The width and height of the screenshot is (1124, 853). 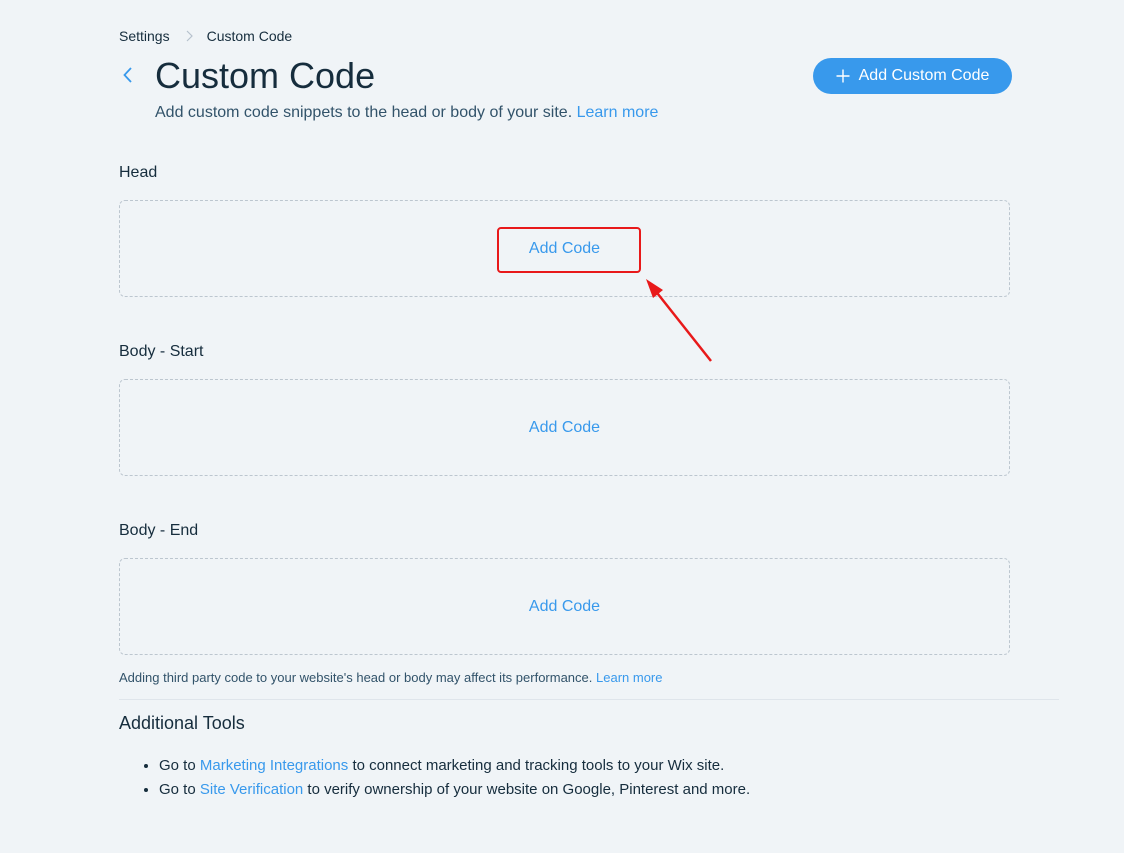 What do you see at coordinates (274, 765) in the screenshot?
I see `marketing-integrations-link: Marketing Integrations` at bounding box center [274, 765].